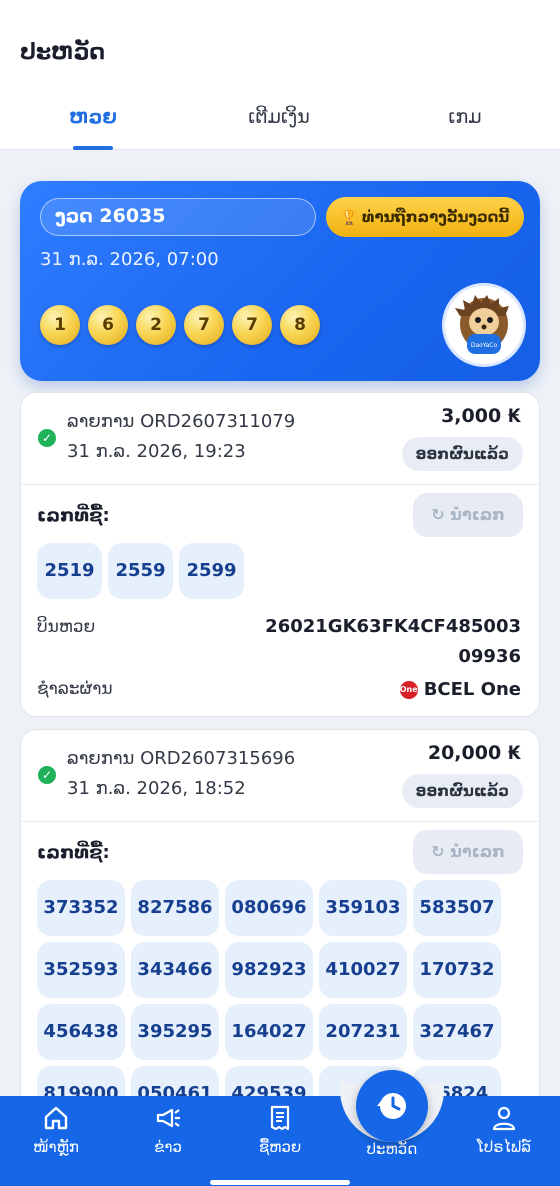 The width and height of the screenshot is (560, 1186). I want to click on nav-news: ຂ່າວ, so click(168, 1141).